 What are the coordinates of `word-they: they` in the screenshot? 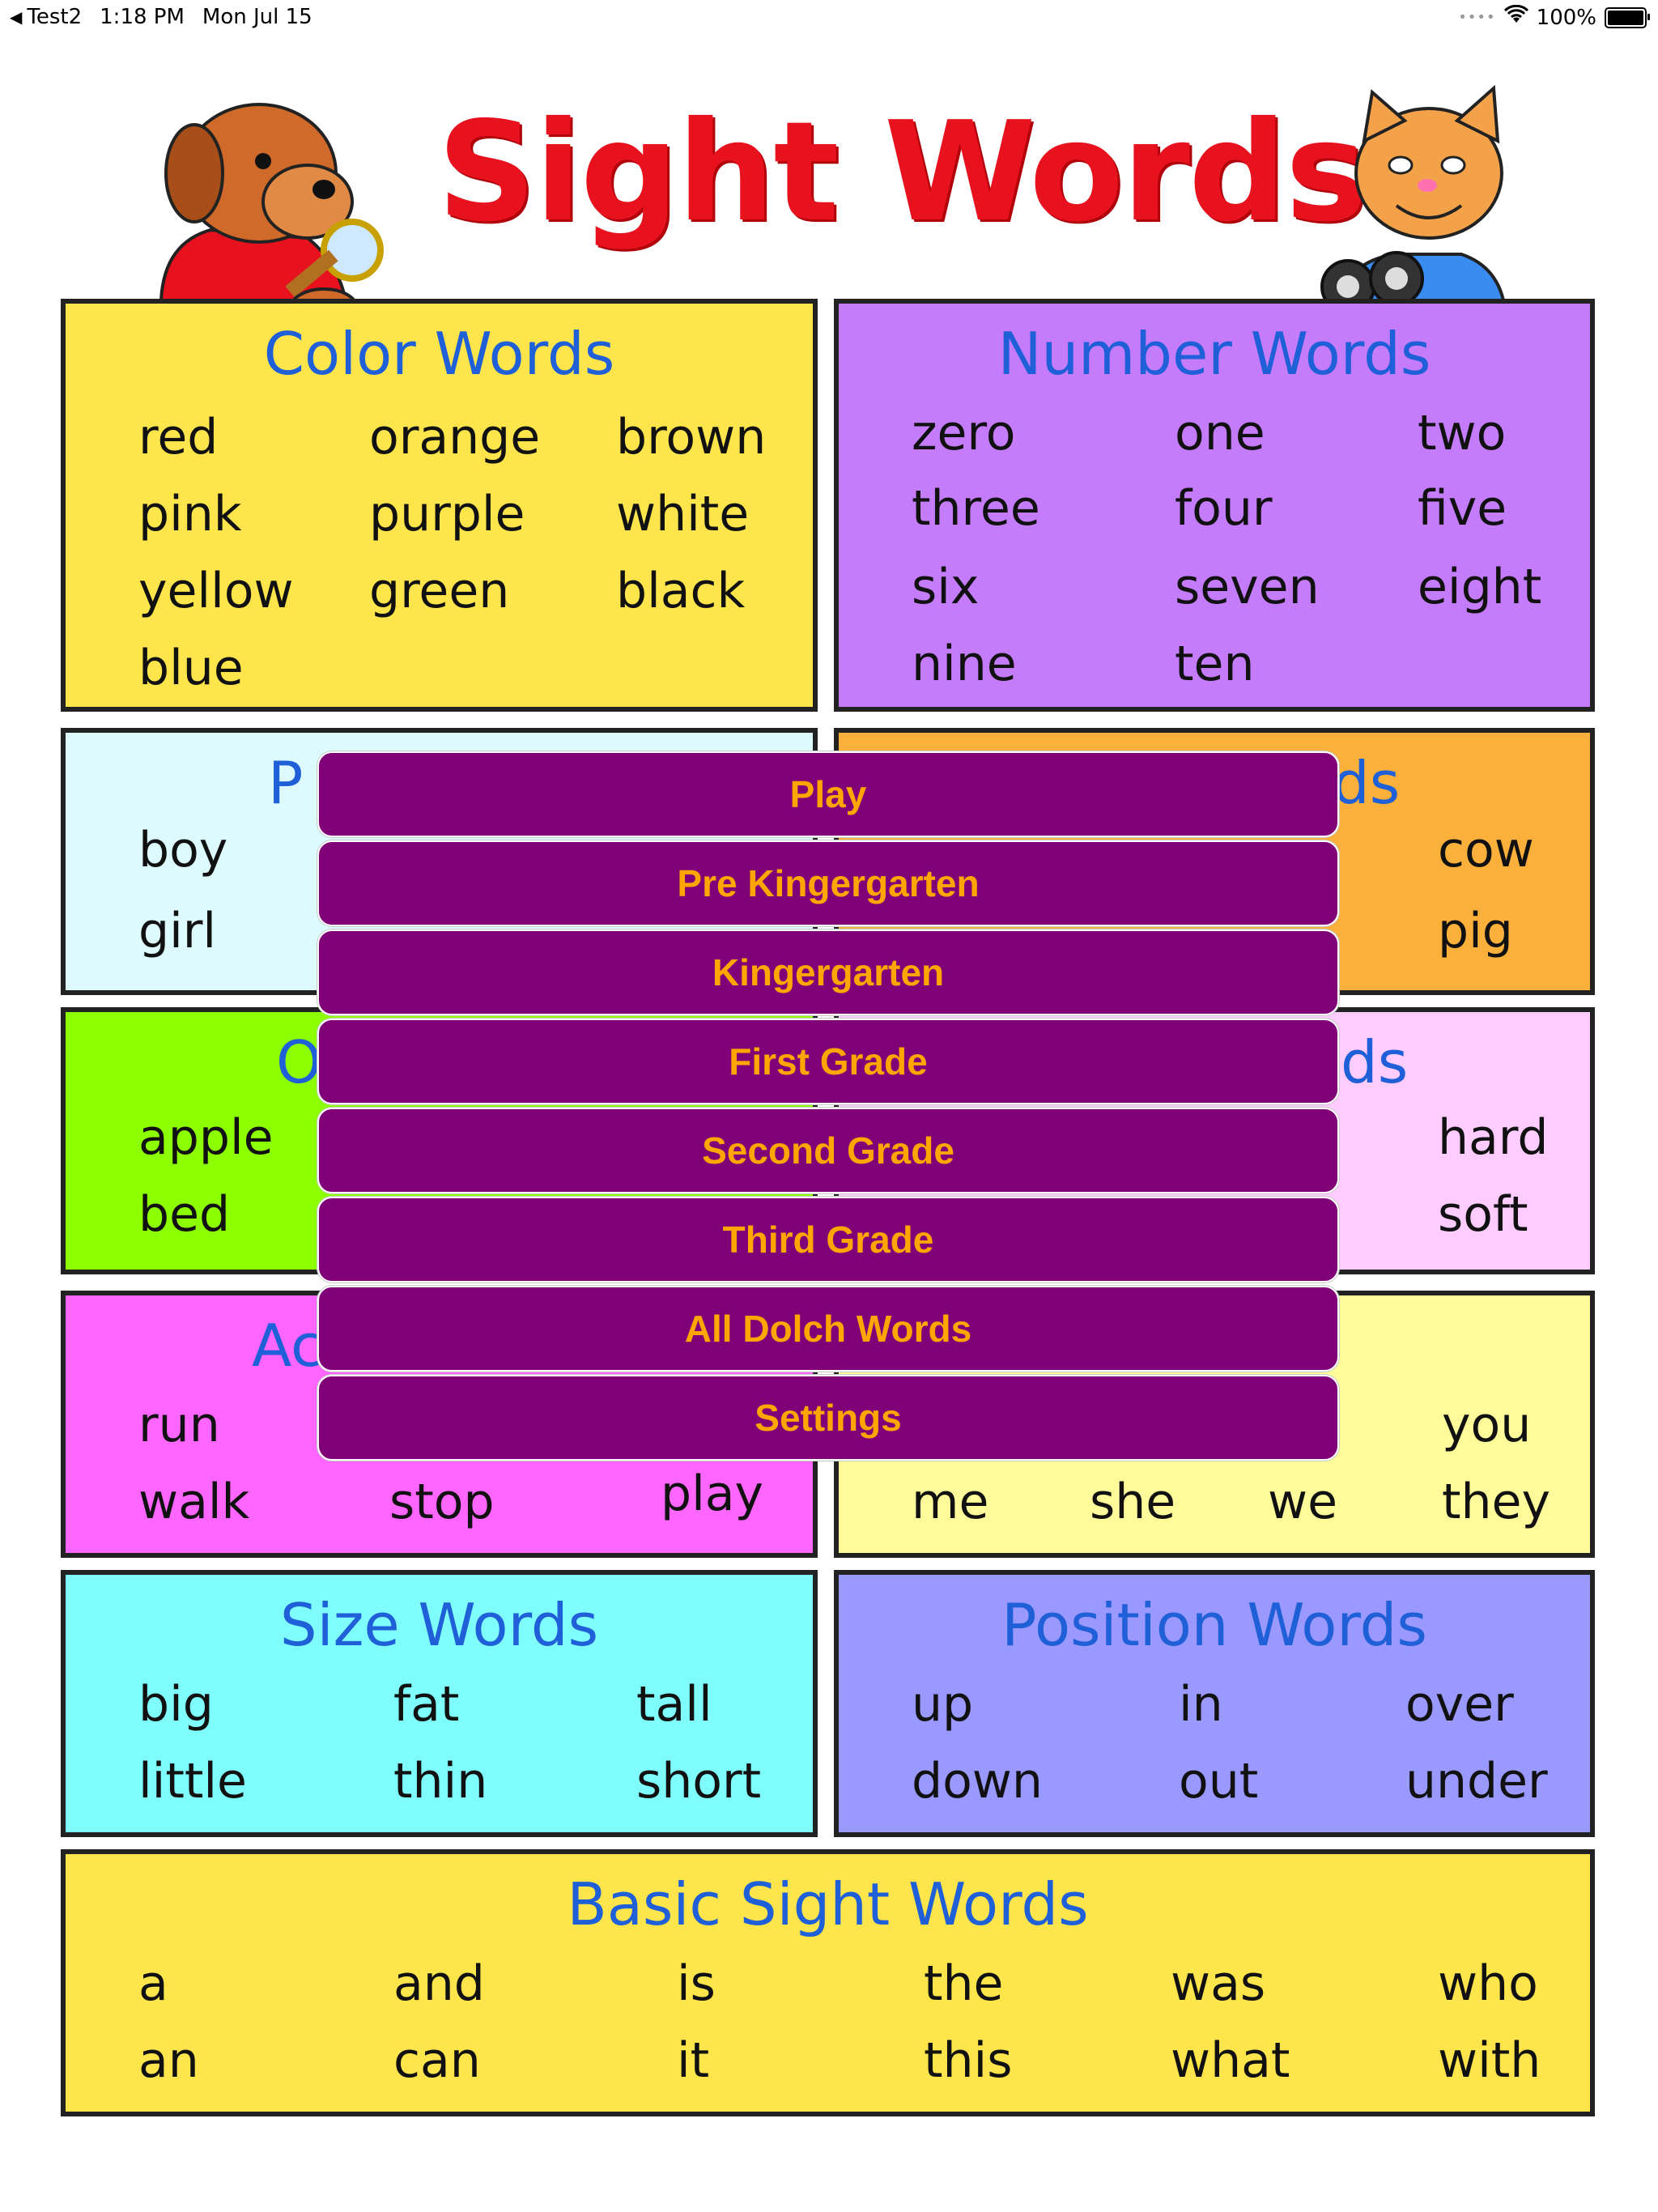 It's located at (1496, 1502).